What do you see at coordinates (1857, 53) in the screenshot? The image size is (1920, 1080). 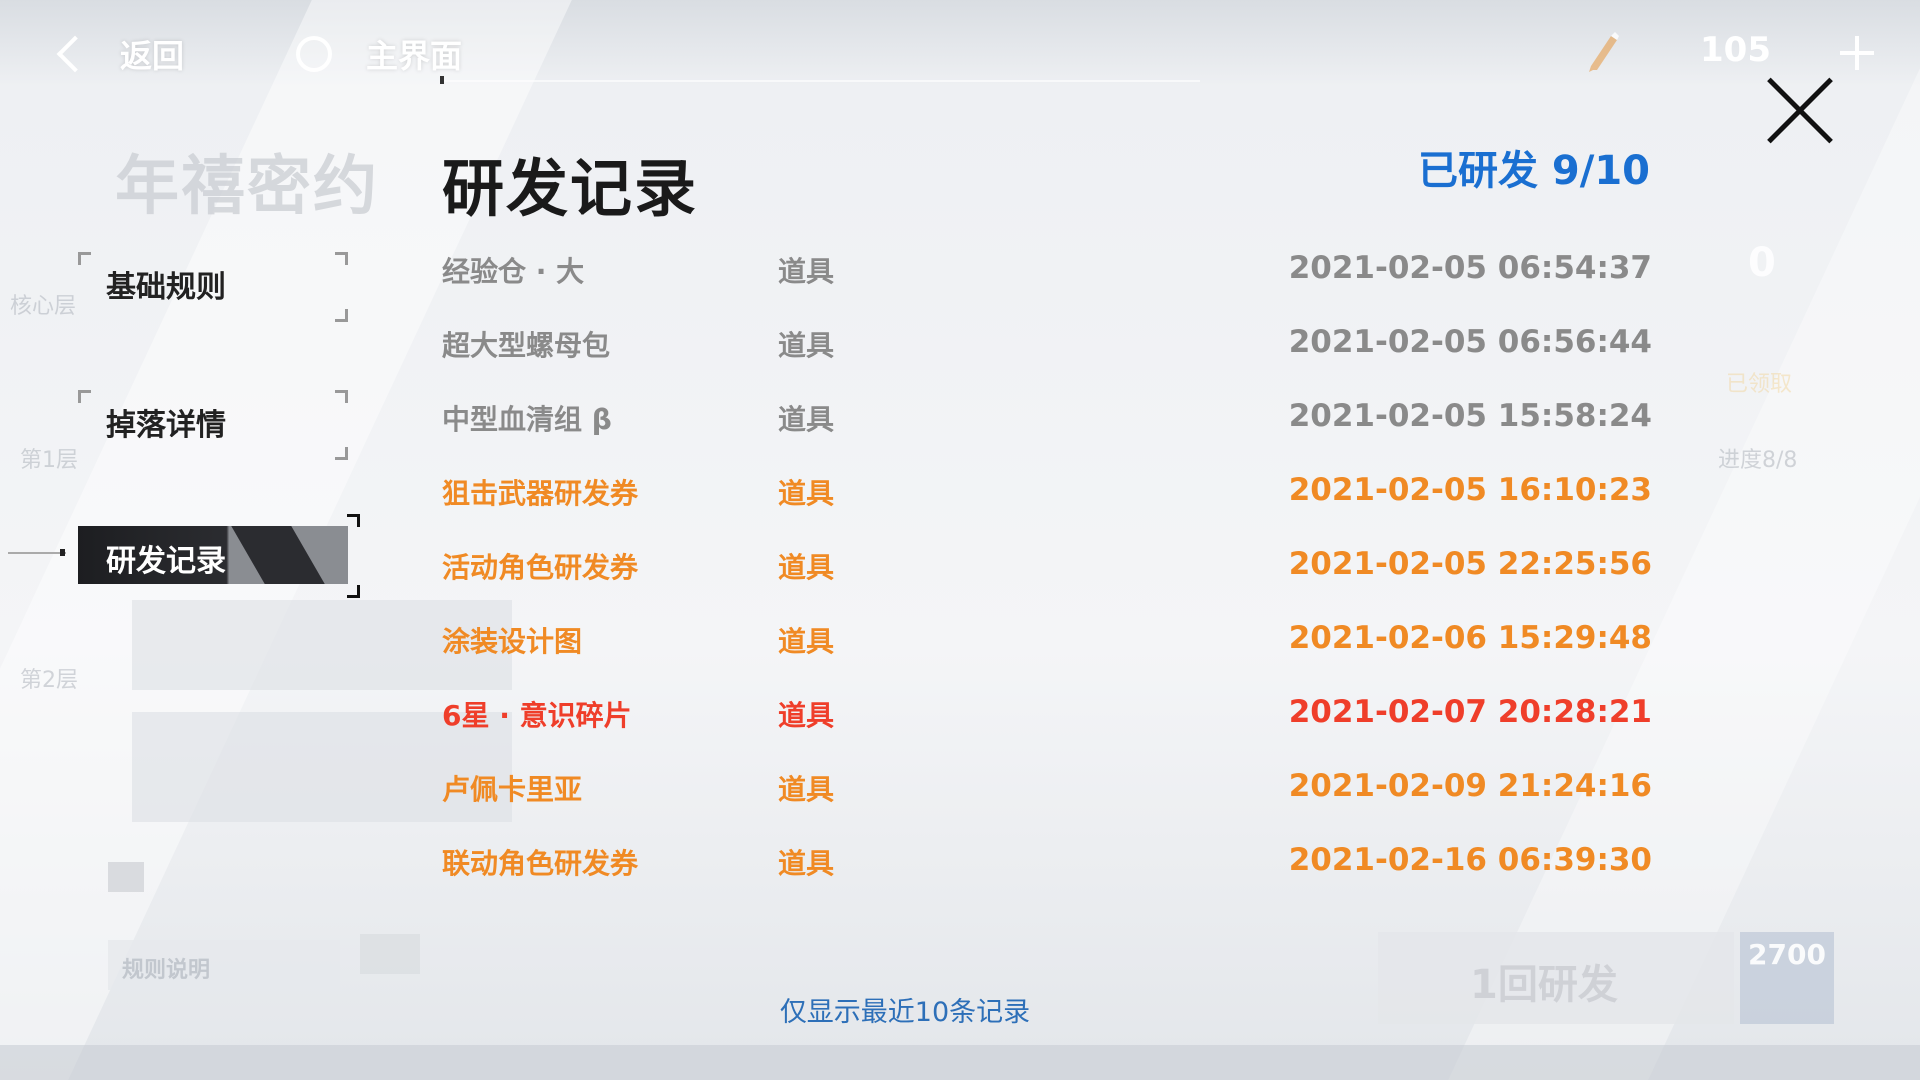 I see `plus-icon` at bounding box center [1857, 53].